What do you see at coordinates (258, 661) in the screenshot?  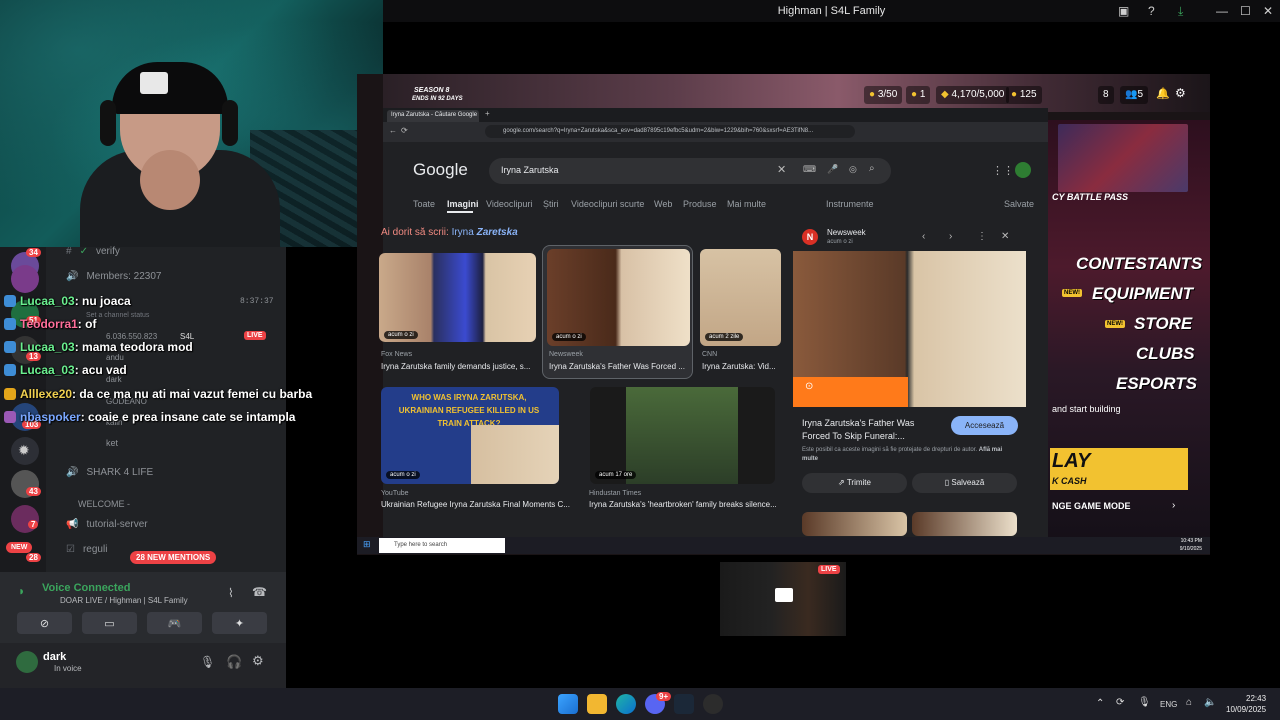 I see `settings-gear-icon: ⚙` at bounding box center [258, 661].